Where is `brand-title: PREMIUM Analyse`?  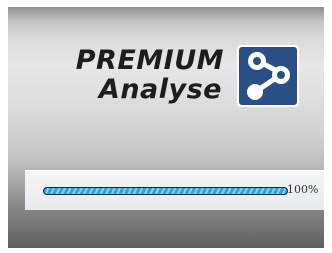 brand-title: PREMIUM Analyse is located at coordinates (139, 83).